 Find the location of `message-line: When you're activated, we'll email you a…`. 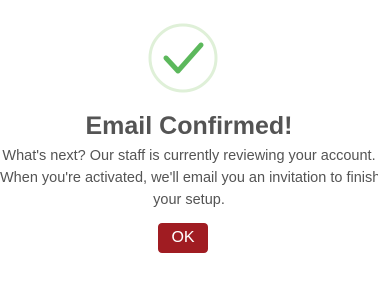

message-line: When you're activated, we'll email you a… is located at coordinates (189, 178).